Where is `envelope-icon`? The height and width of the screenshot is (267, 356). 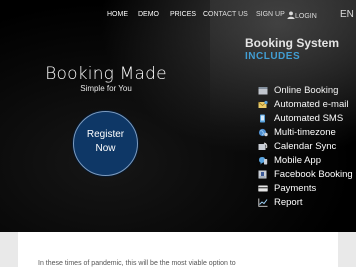
envelope-icon is located at coordinates (263, 104).